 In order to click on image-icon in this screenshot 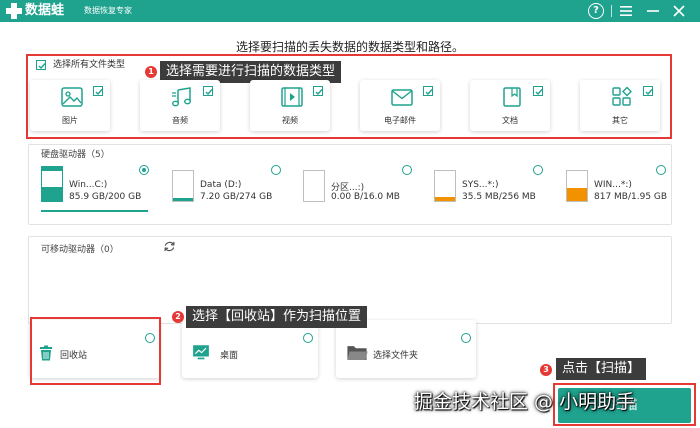, I will do `click(72, 97)`.